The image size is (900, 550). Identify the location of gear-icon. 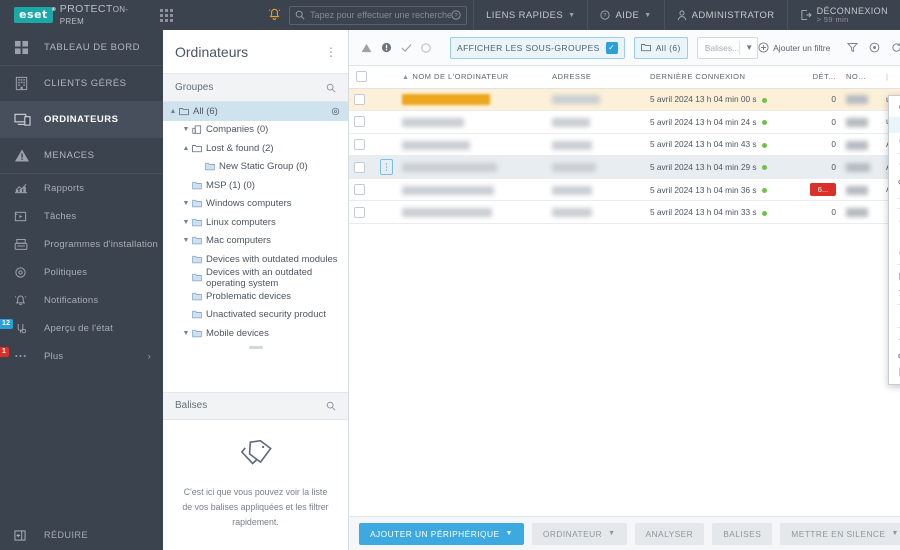
(335, 111).